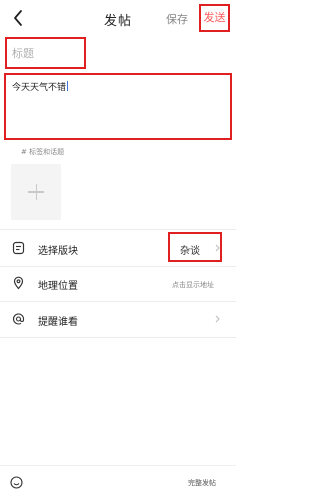  What do you see at coordinates (214, 18) in the screenshot?
I see `send-button: 发送` at bounding box center [214, 18].